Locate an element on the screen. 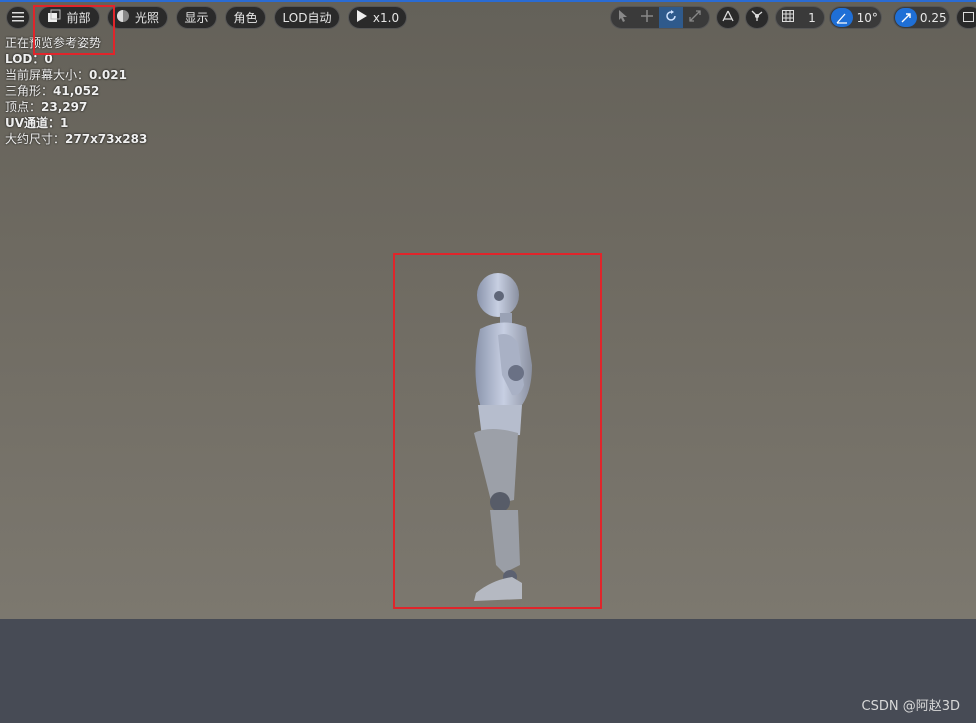 The width and height of the screenshot is (976, 723). world-axes-icon is located at coordinates (728, 17).